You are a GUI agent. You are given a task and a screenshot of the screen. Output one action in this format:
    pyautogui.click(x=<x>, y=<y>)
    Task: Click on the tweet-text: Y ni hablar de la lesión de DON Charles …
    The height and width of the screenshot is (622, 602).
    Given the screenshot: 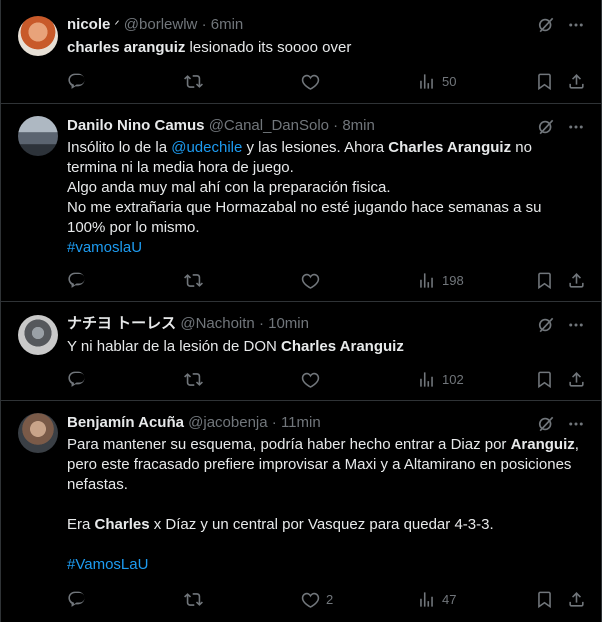 What is the action you would take?
    pyautogui.click(x=317, y=347)
    